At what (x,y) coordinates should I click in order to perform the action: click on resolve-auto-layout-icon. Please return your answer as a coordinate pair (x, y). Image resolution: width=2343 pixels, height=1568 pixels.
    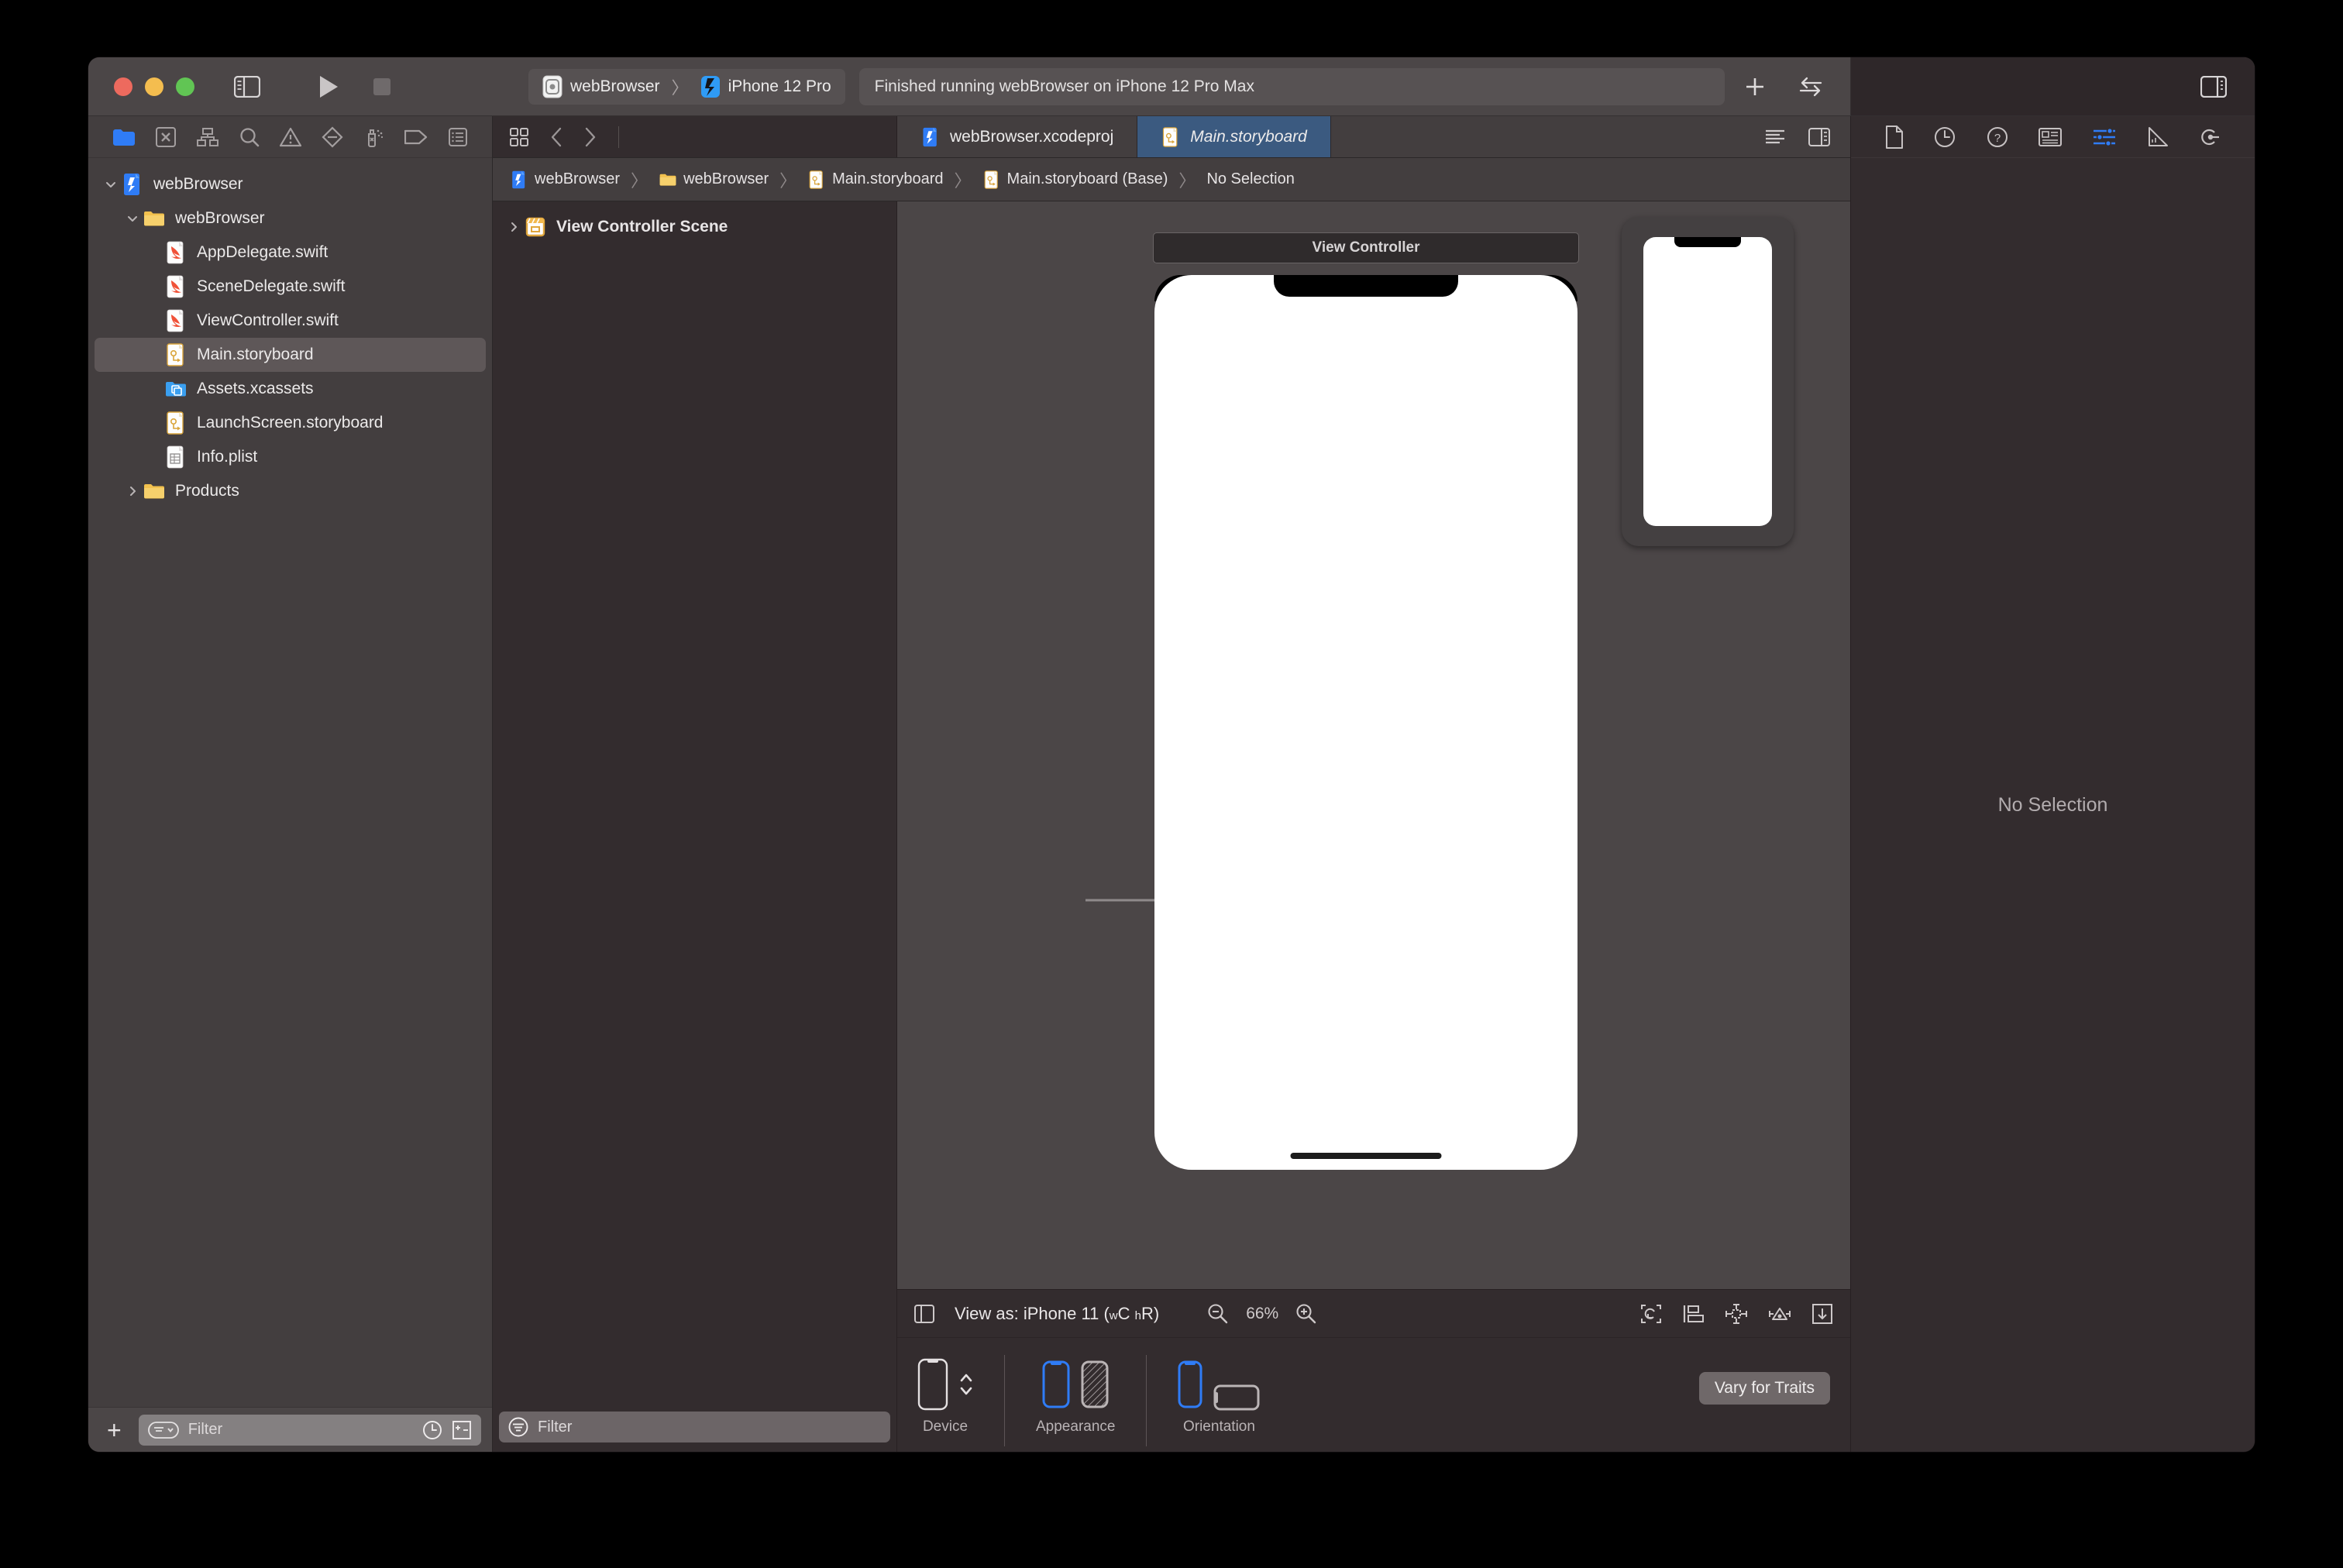
    Looking at the image, I should click on (1822, 1314).